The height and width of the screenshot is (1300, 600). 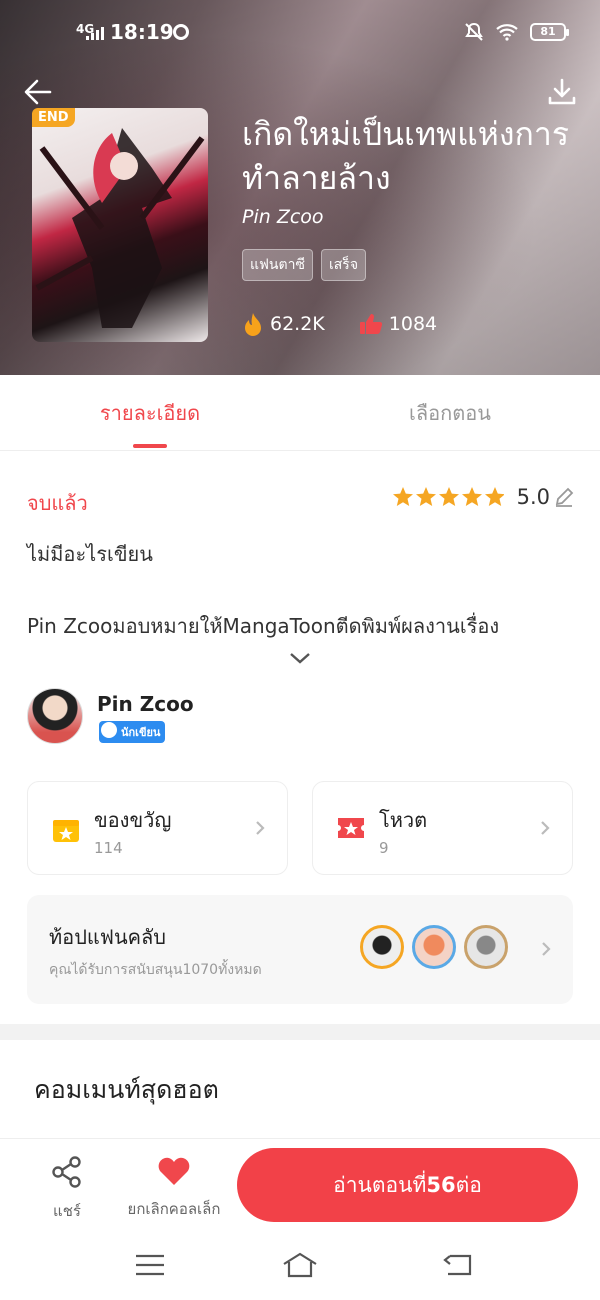 I want to click on share-button: แชร์, so click(x=67, y=1189).